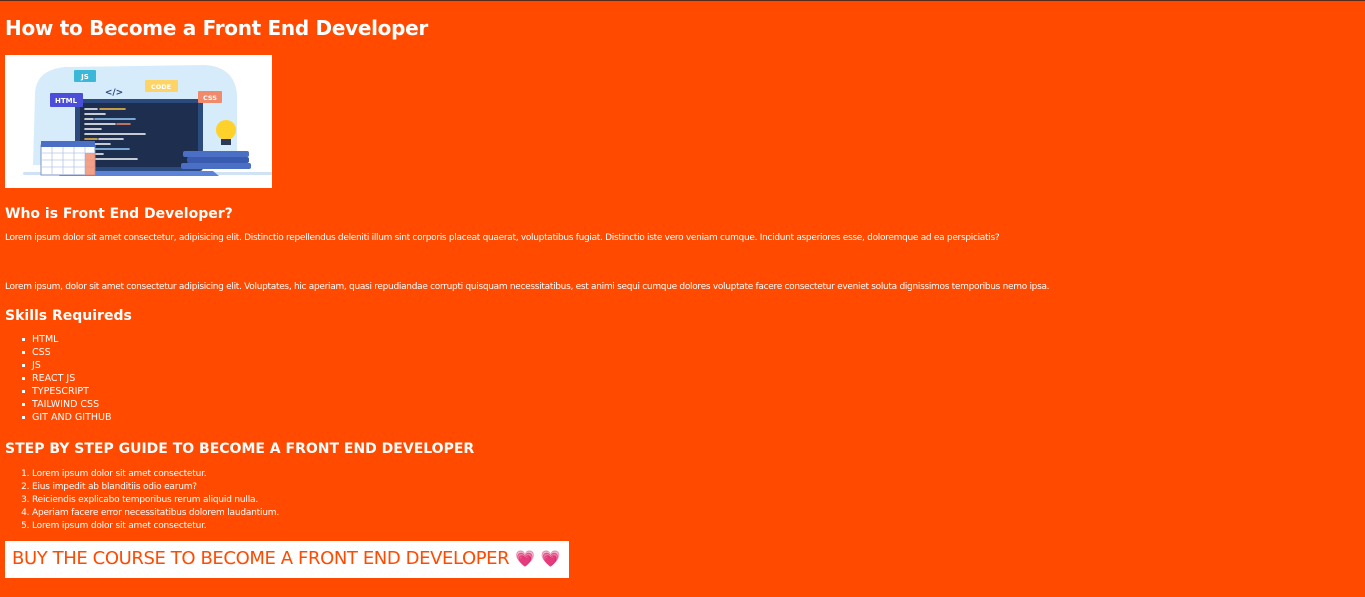 Image resolution: width=1365 pixels, height=597 pixels. What do you see at coordinates (691, 365) in the screenshot?
I see `list-item: JS` at bounding box center [691, 365].